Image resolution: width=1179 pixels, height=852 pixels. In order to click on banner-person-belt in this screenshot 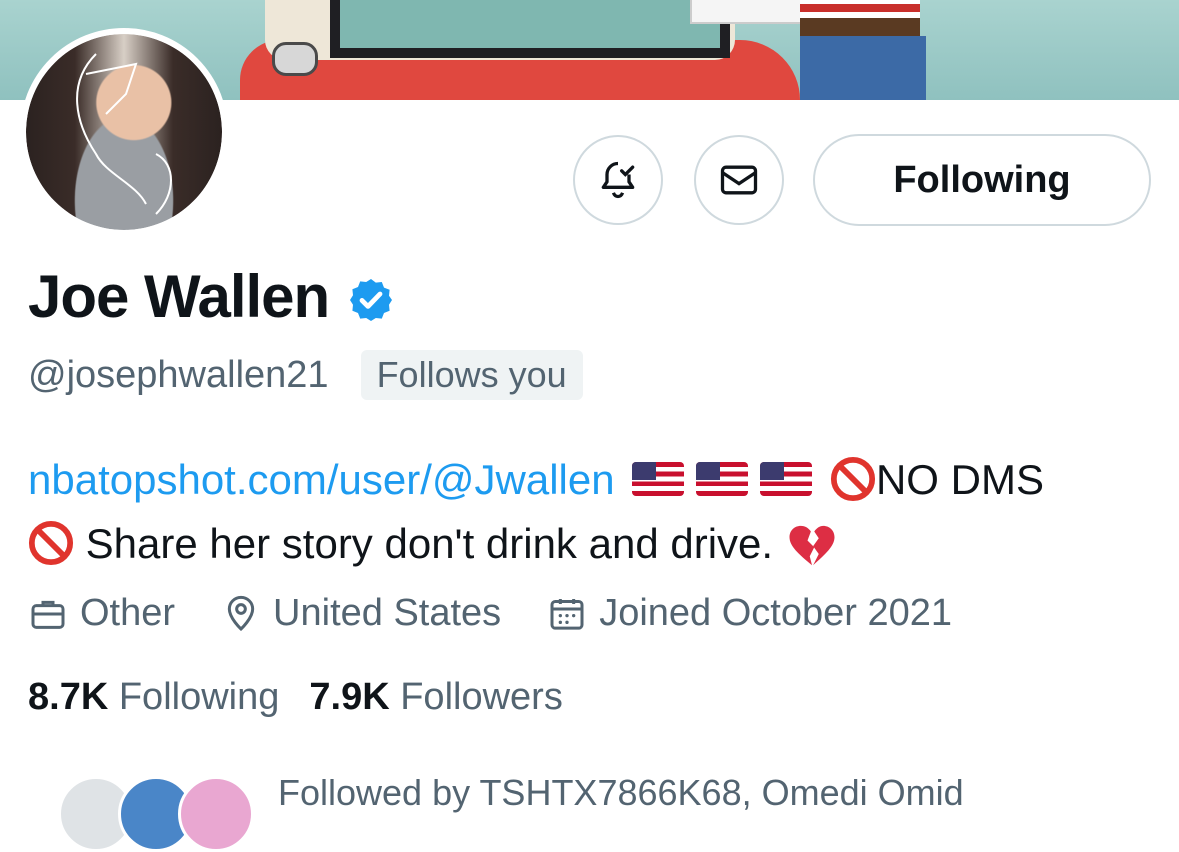, I will do `click(860, 27)`.